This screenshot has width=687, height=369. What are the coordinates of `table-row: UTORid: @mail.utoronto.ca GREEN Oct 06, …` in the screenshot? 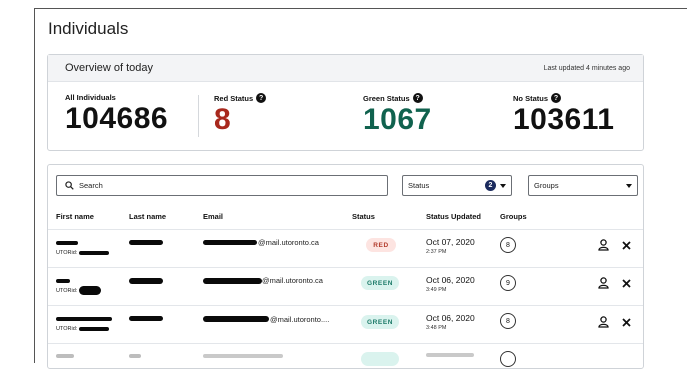 It's located at (345, 286).